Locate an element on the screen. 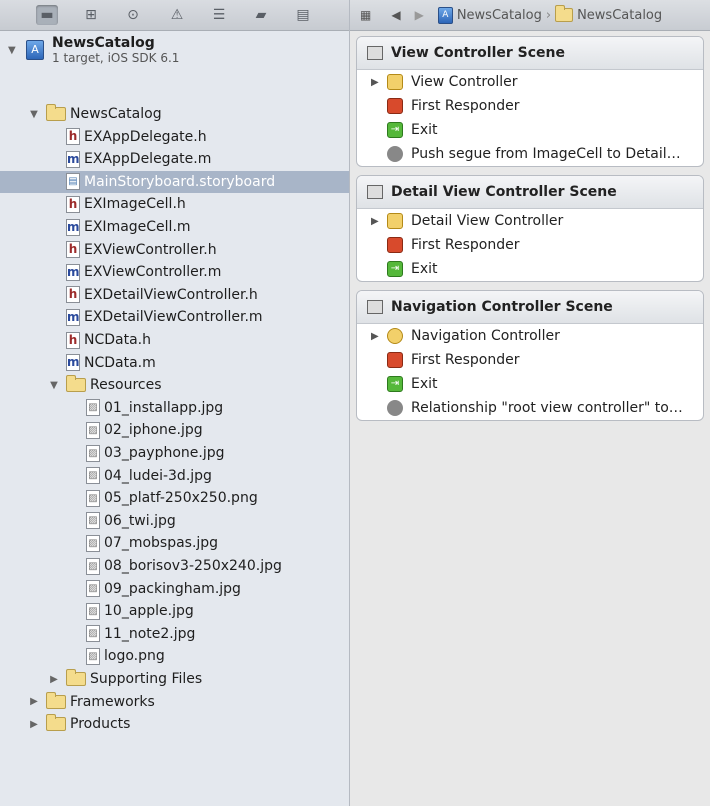 The image size is (710, 806). search-navigator-tab-icon: ⊙ is located at coordinates (133, 15).